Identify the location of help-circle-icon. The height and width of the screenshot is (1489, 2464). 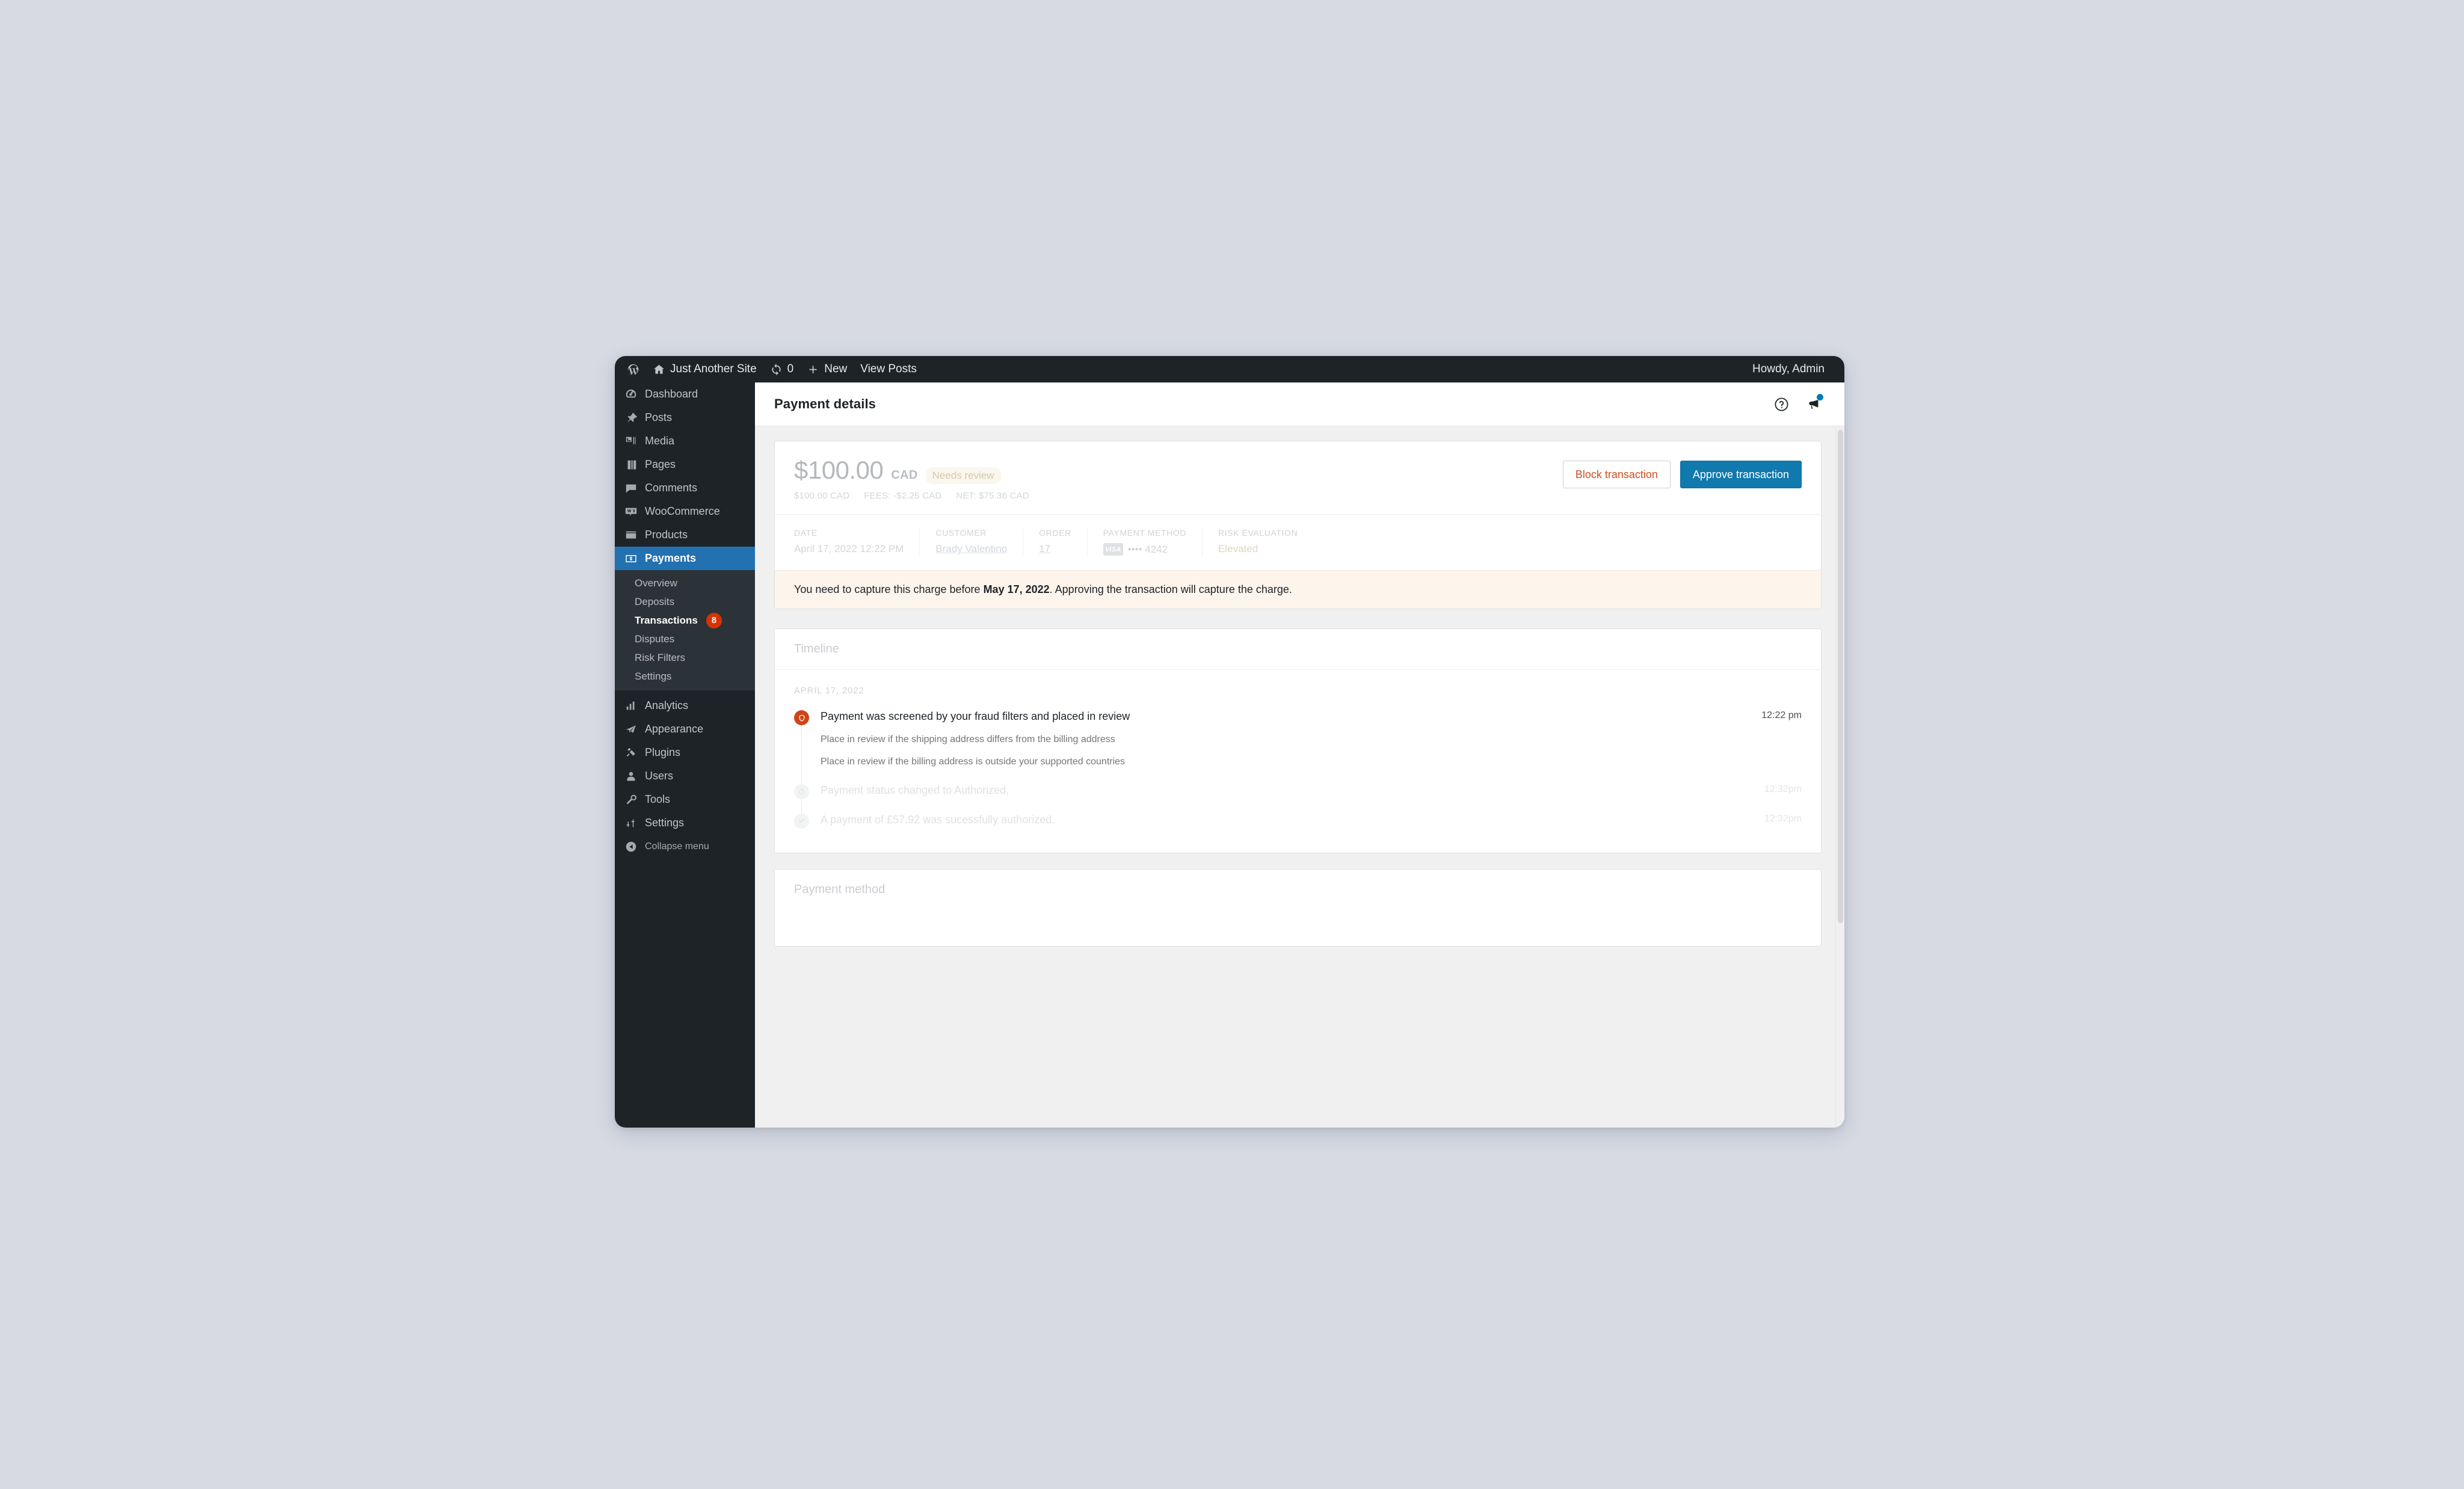
(1781, 404).